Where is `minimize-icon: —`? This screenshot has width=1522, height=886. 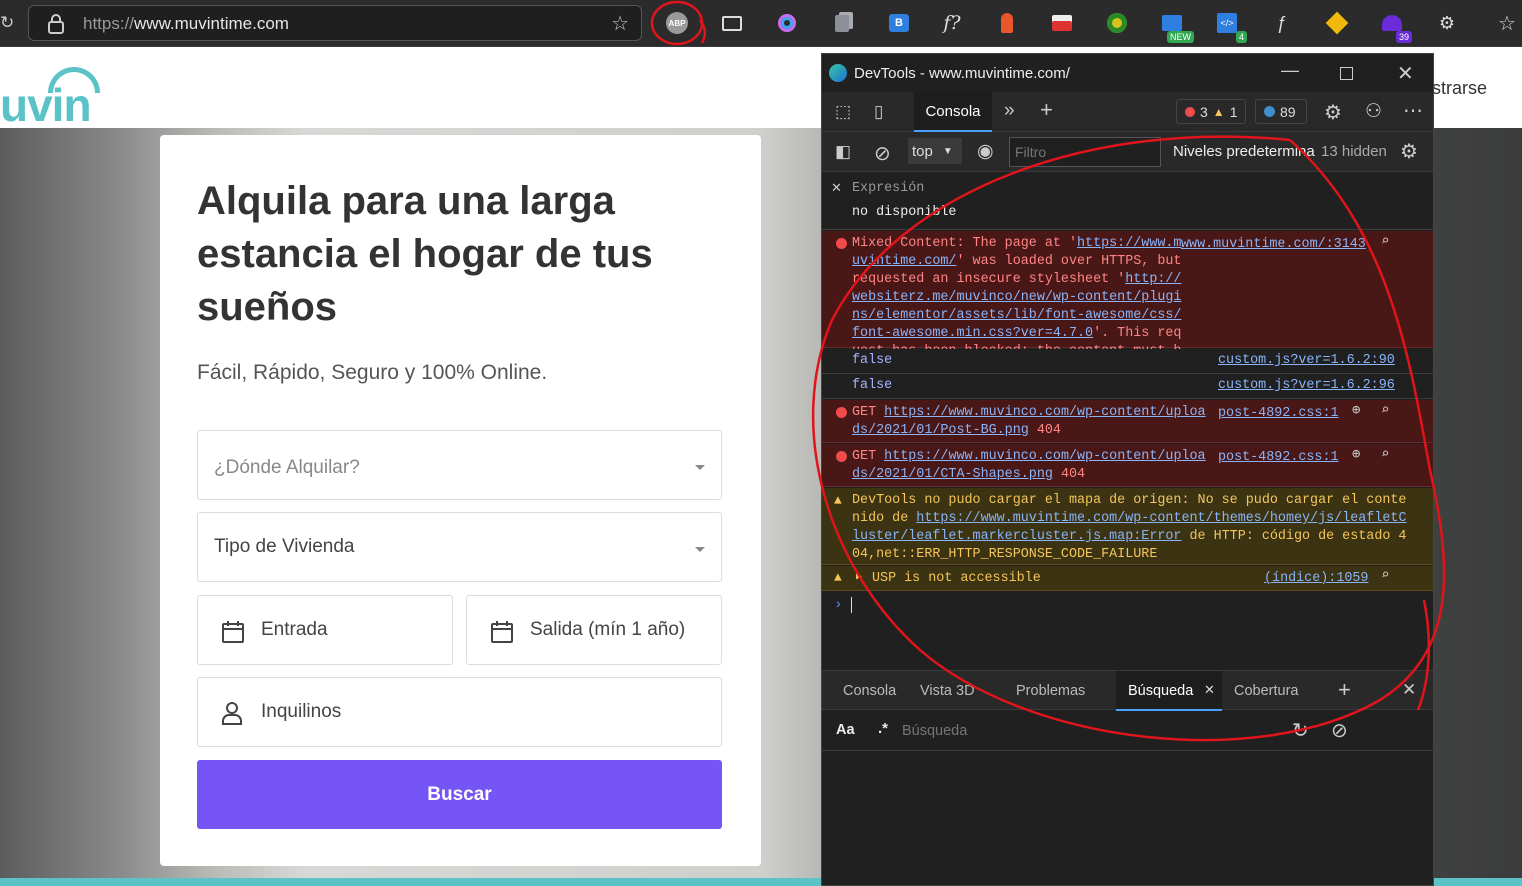 minimize-icon: — is located at coordinates (1290, 70).